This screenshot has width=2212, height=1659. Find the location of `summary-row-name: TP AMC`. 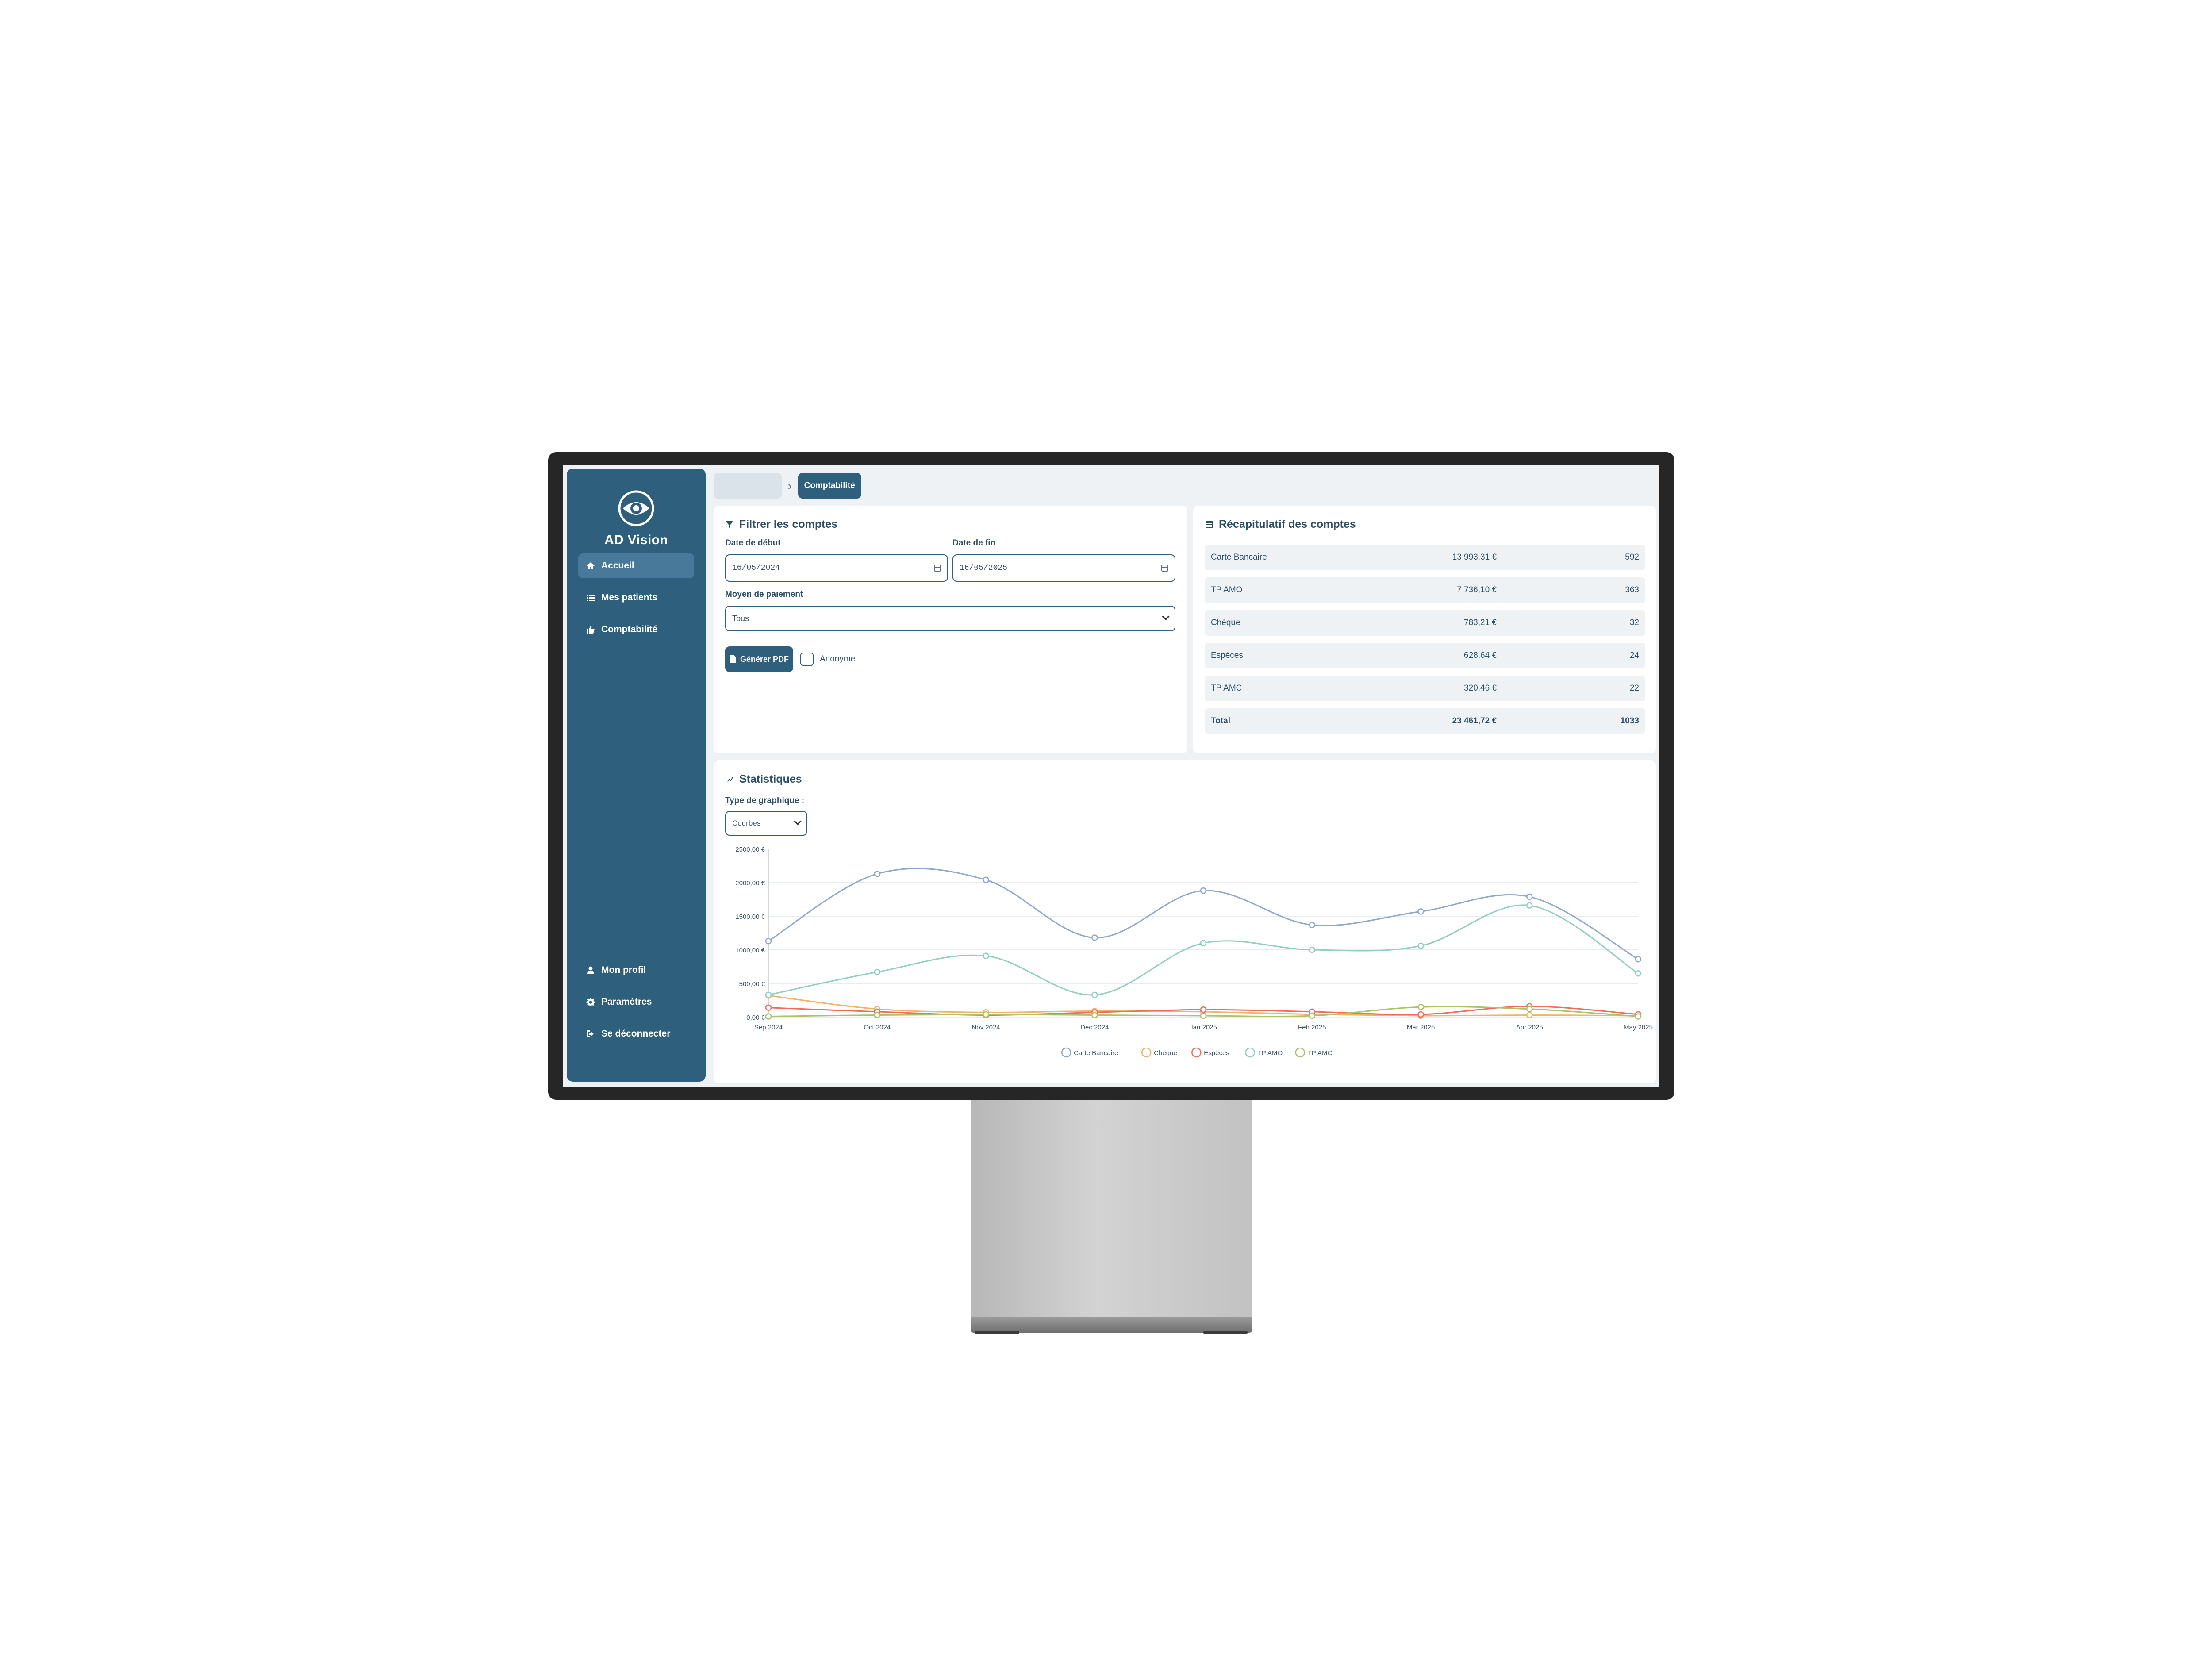

summary-row-name: TP AMC is located at coordinates (1227, 689).